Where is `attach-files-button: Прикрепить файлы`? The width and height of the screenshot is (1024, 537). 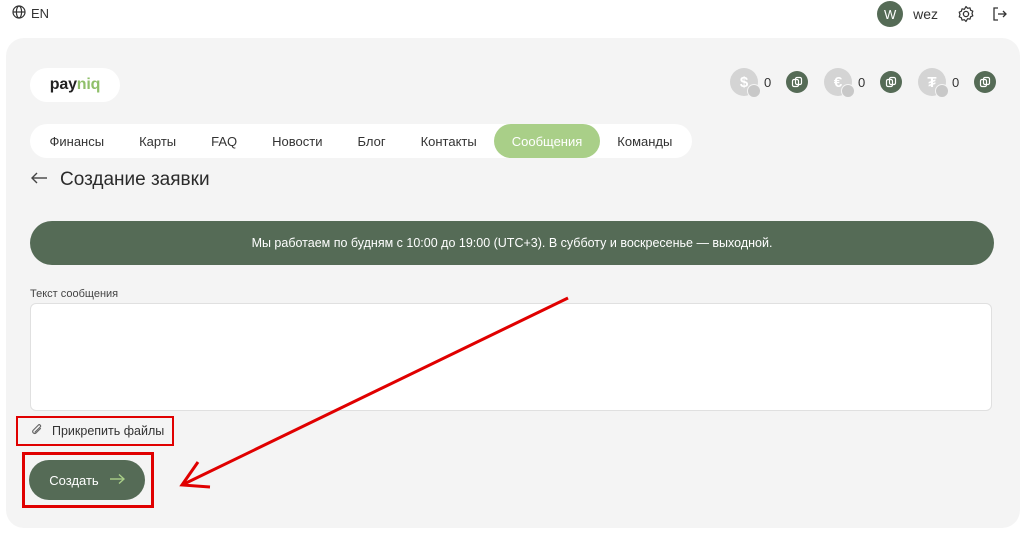 attach-files-button: Прикрепить файлы is located at coordinates (95, 431).